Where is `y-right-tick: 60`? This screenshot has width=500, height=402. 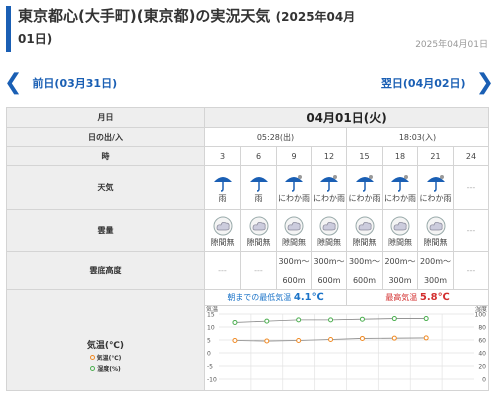 y-right-tick: 60 is located at coordinates (482, 341).